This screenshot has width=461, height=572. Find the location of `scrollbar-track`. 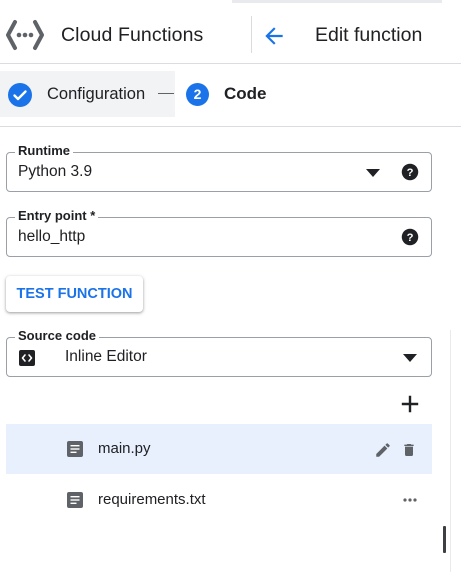

scrollbar-track is located at coordinates (450, 451).